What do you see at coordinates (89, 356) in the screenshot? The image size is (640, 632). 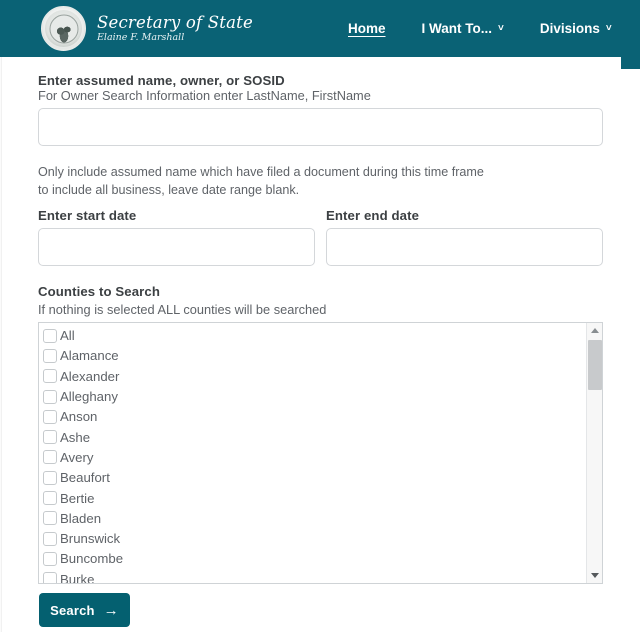 I see `county-label: Alamance` at bounding box center [89, 356].